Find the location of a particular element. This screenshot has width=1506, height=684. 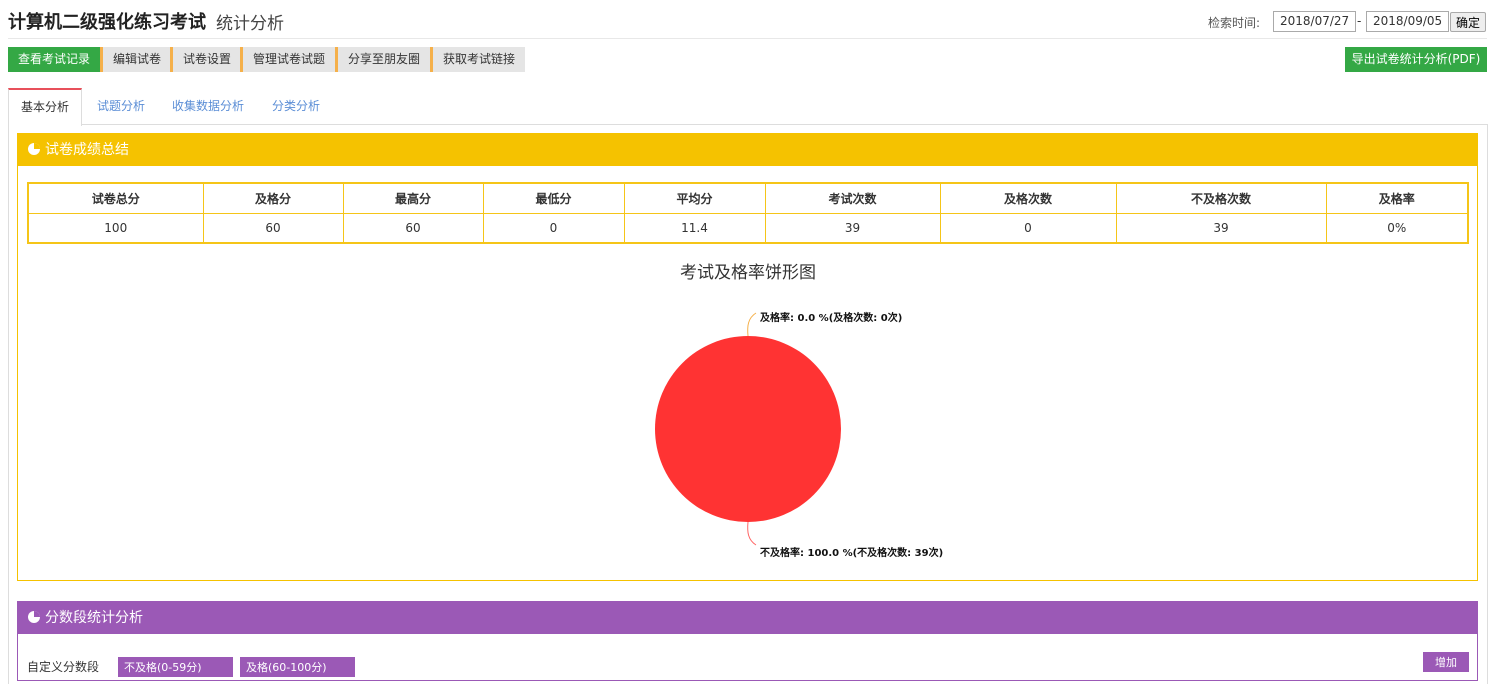

band-tag-fail: 不及格(0-59分) is located at coordinates (175, 667).